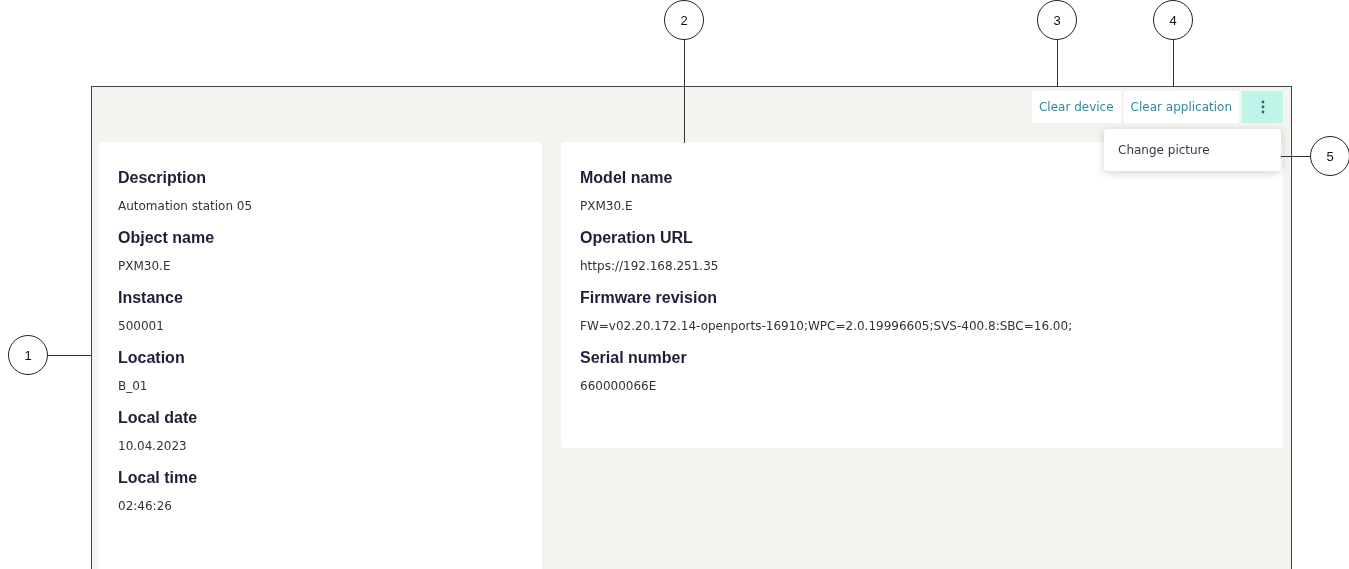 This screenshot has width=1349, height=569. Describe the element at coordinates (145, 506) in the screenshot. I see `field-value: 02:46:26` at that location.